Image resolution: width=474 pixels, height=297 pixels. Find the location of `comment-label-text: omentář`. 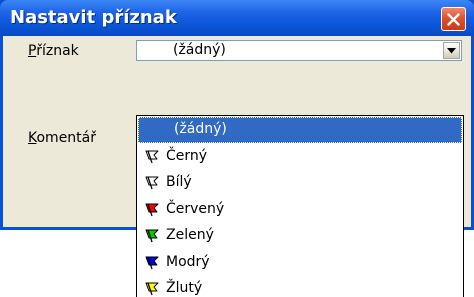

comment-label-text: omentář is located at coordinates (66, 138).